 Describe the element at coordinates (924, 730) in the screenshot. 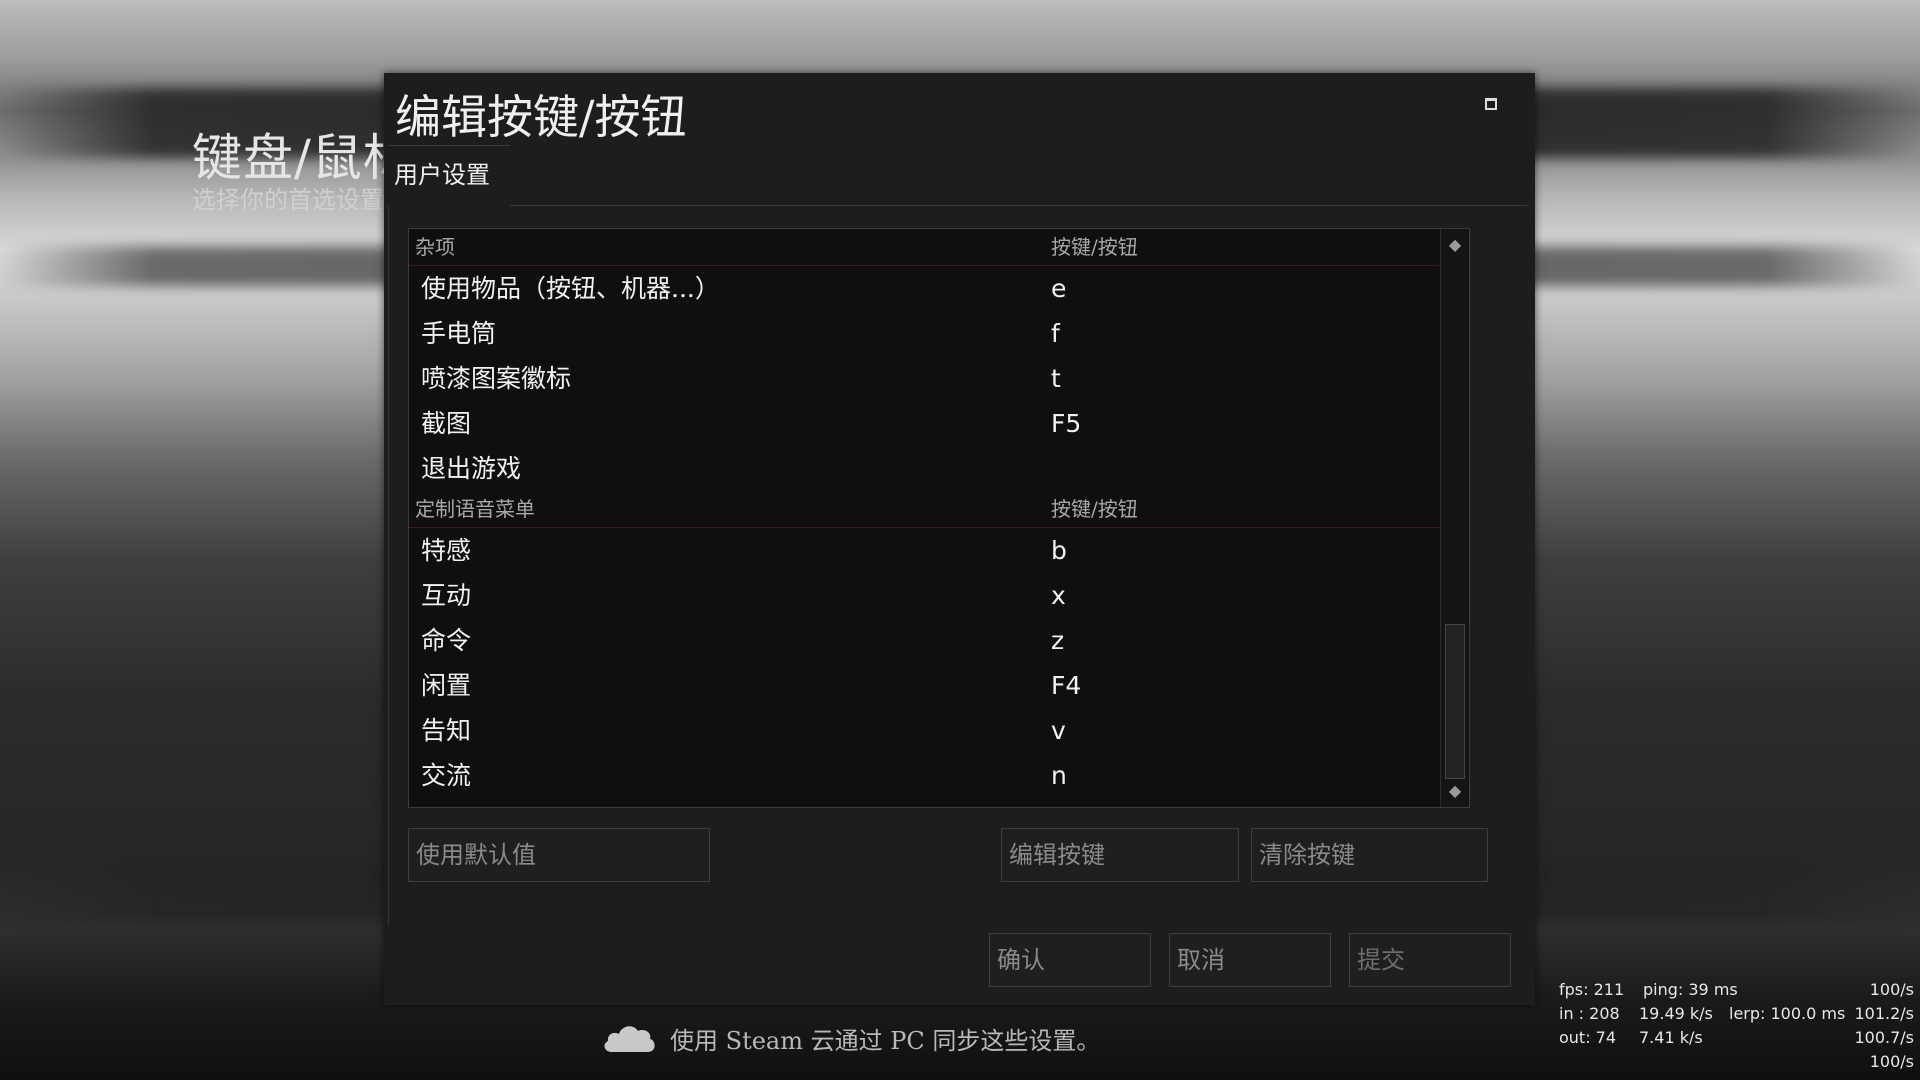

I see `key-binding-row: 告知 v` at that location.